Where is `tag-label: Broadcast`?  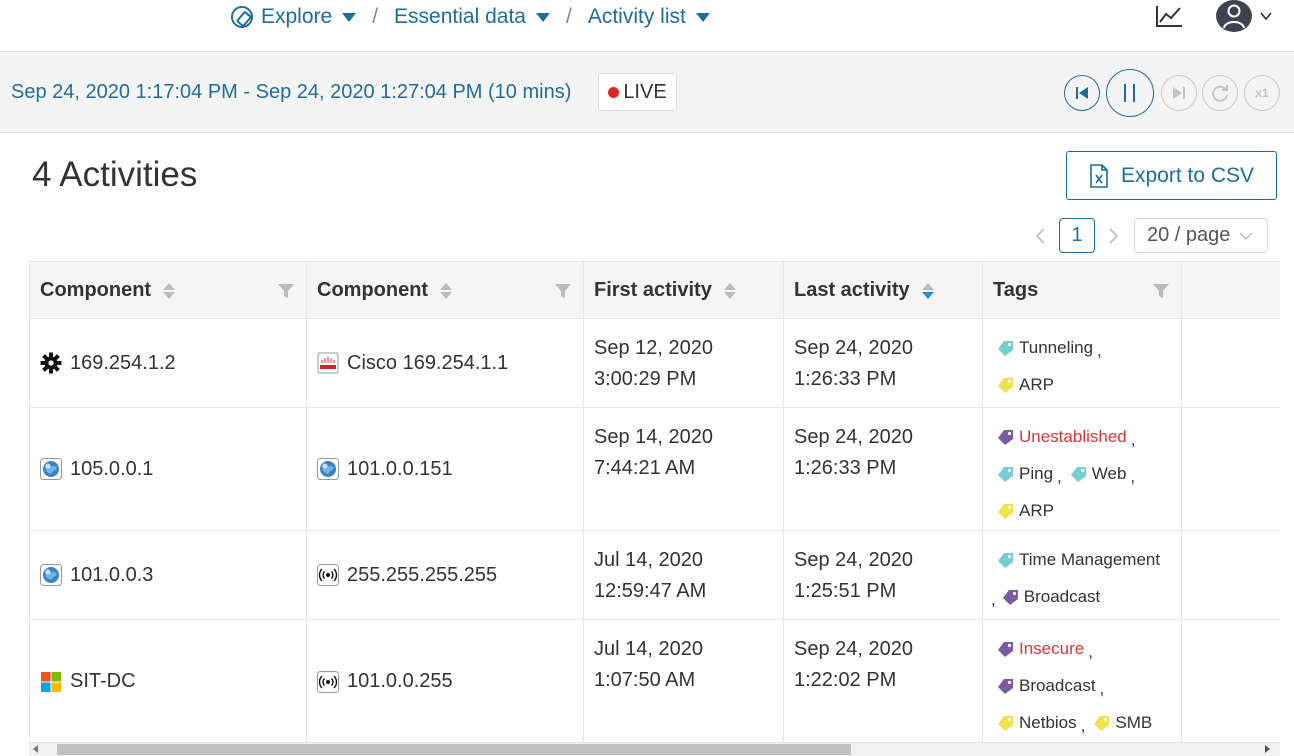
tag-label: Broadcast is located at coordinates (1062, 596).